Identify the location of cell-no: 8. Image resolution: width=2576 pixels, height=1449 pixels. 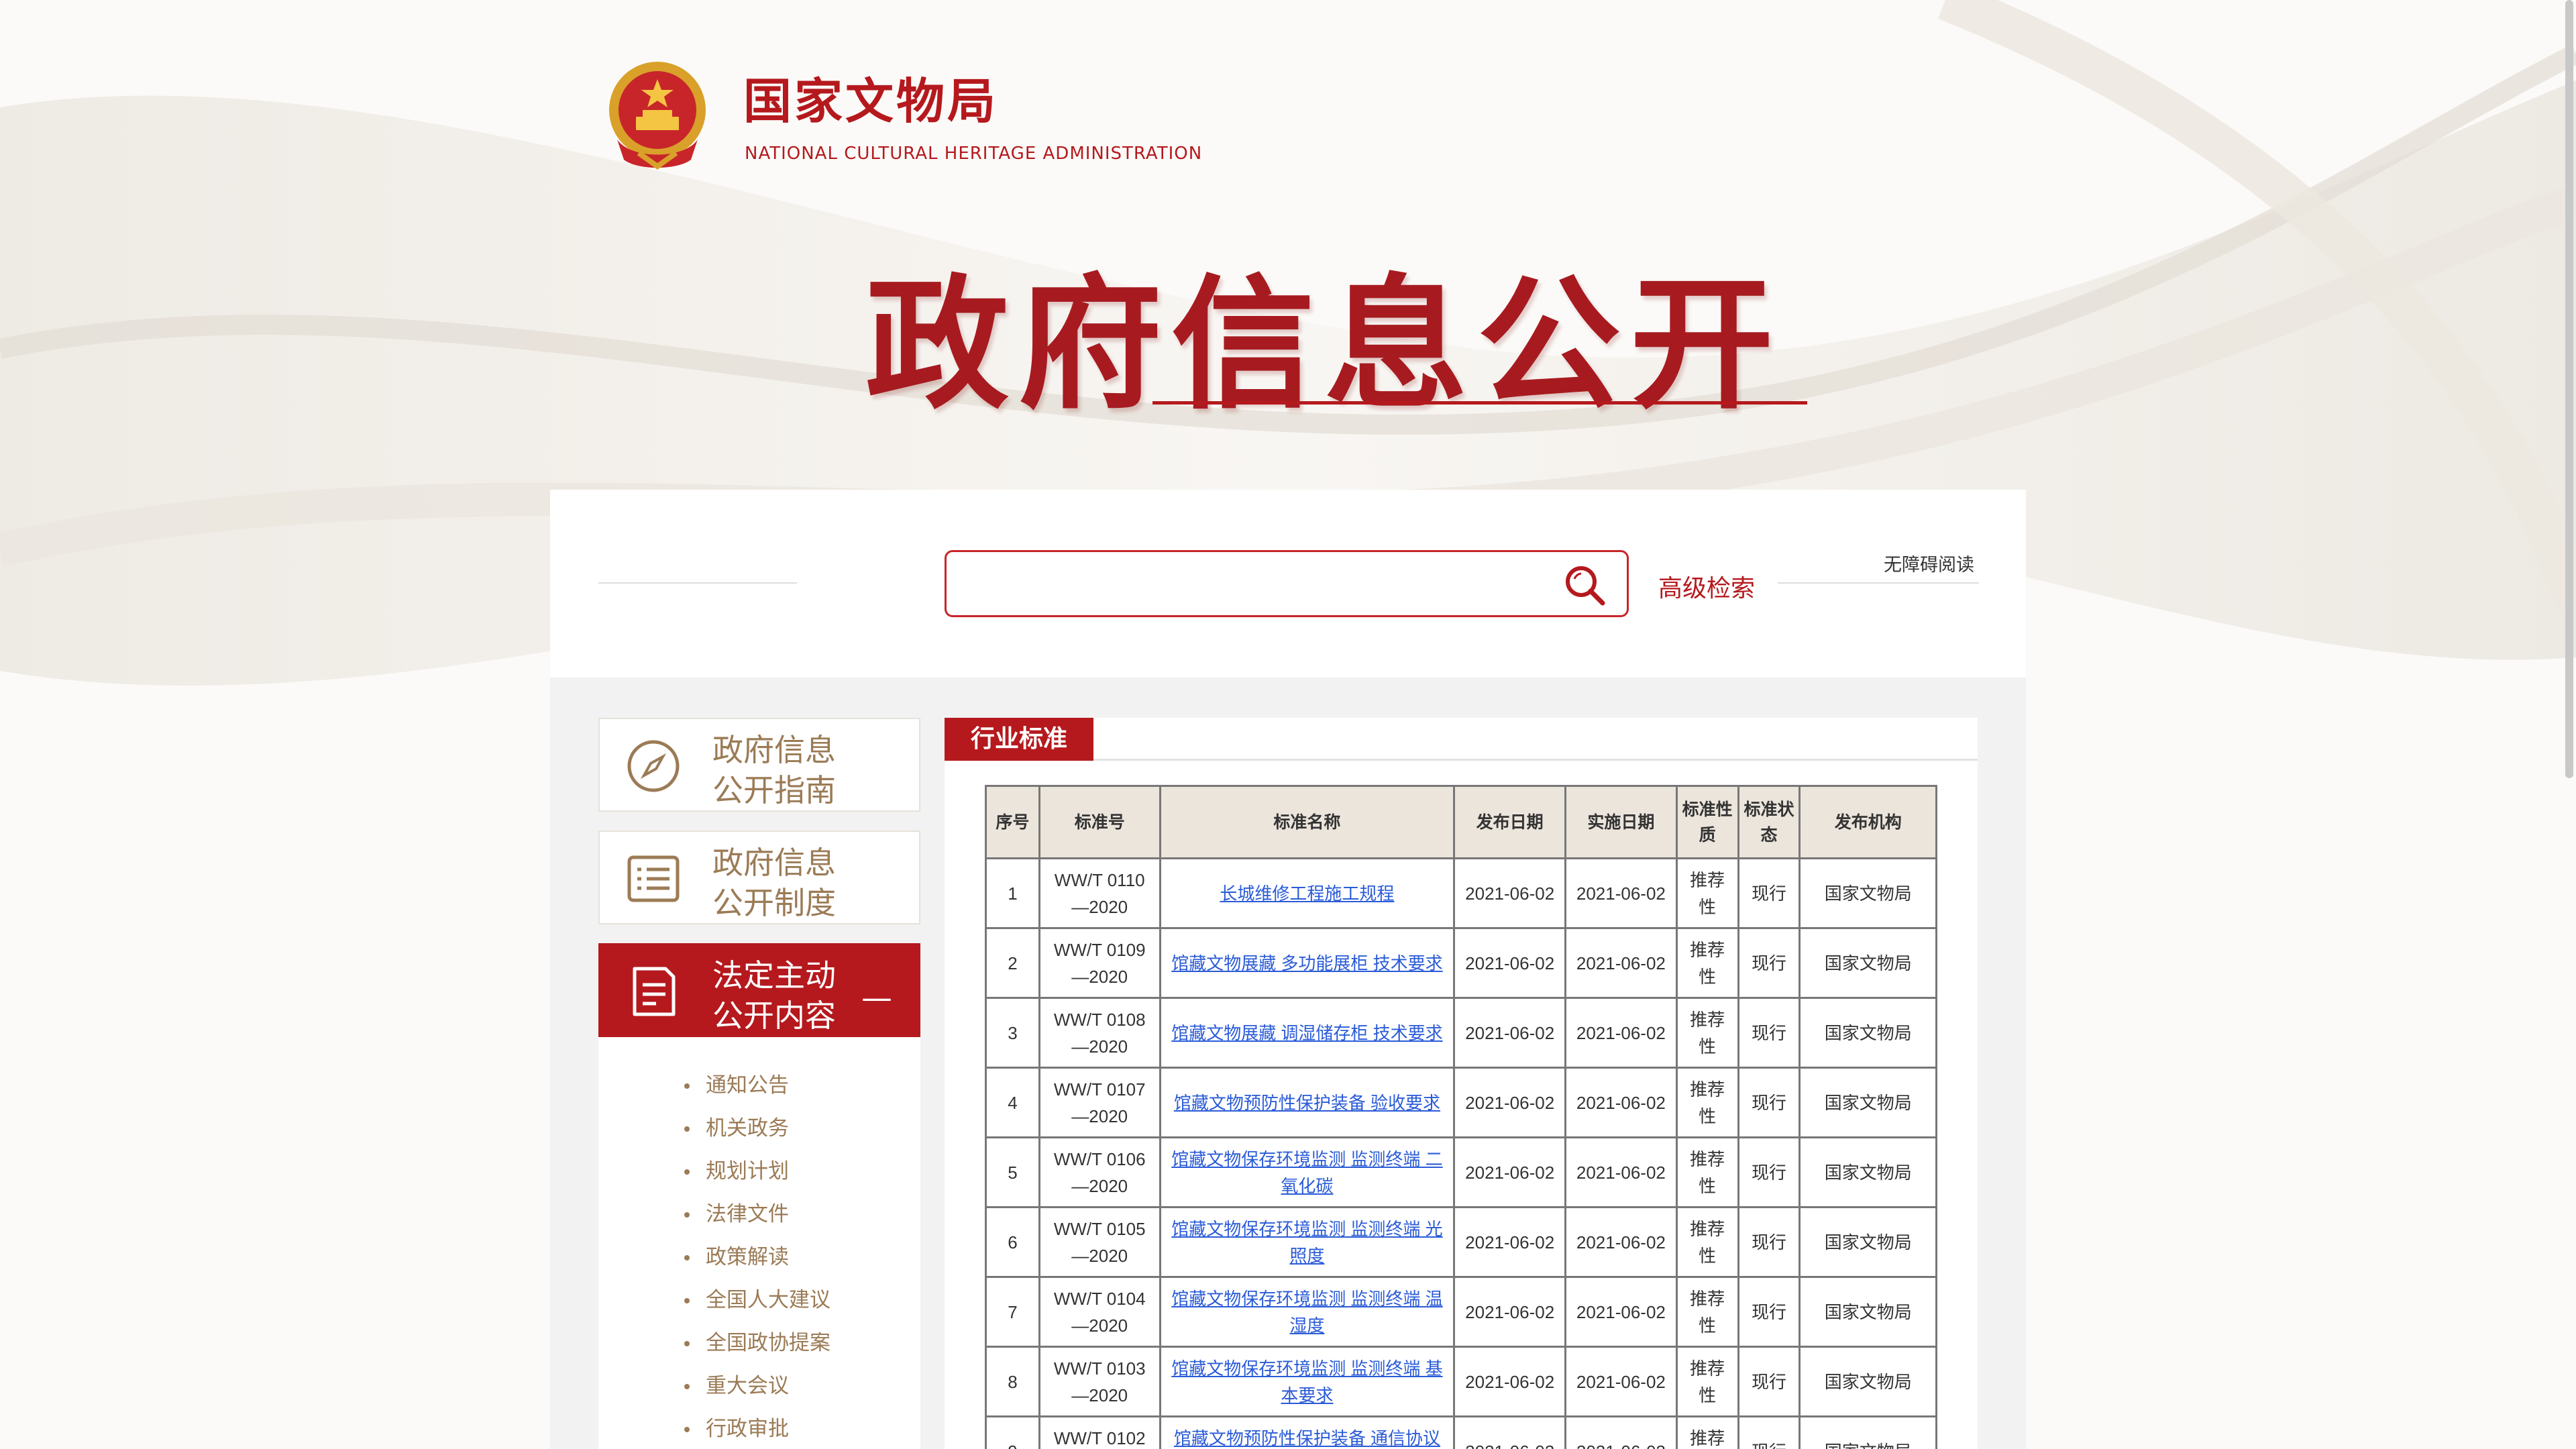
(1012, 1381).